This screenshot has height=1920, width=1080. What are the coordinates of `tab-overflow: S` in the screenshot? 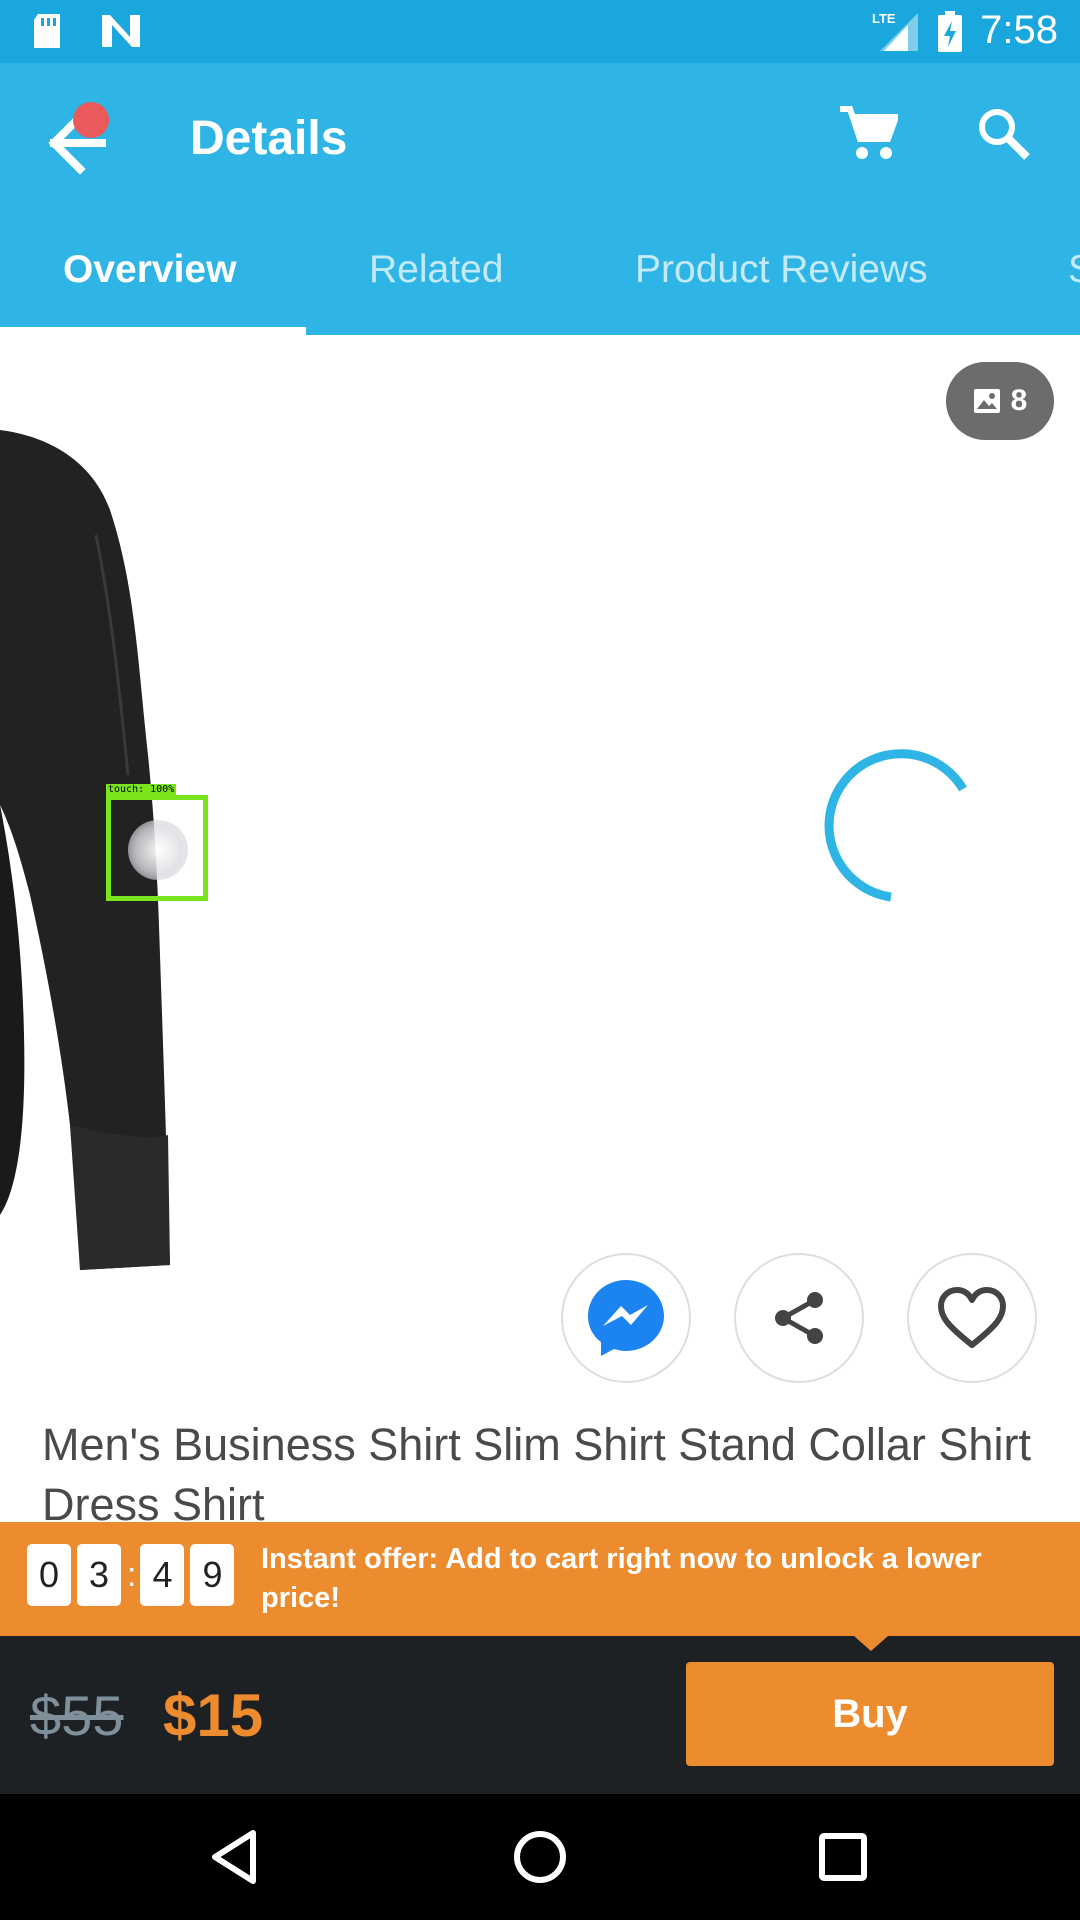 It's located at (1074, 270).